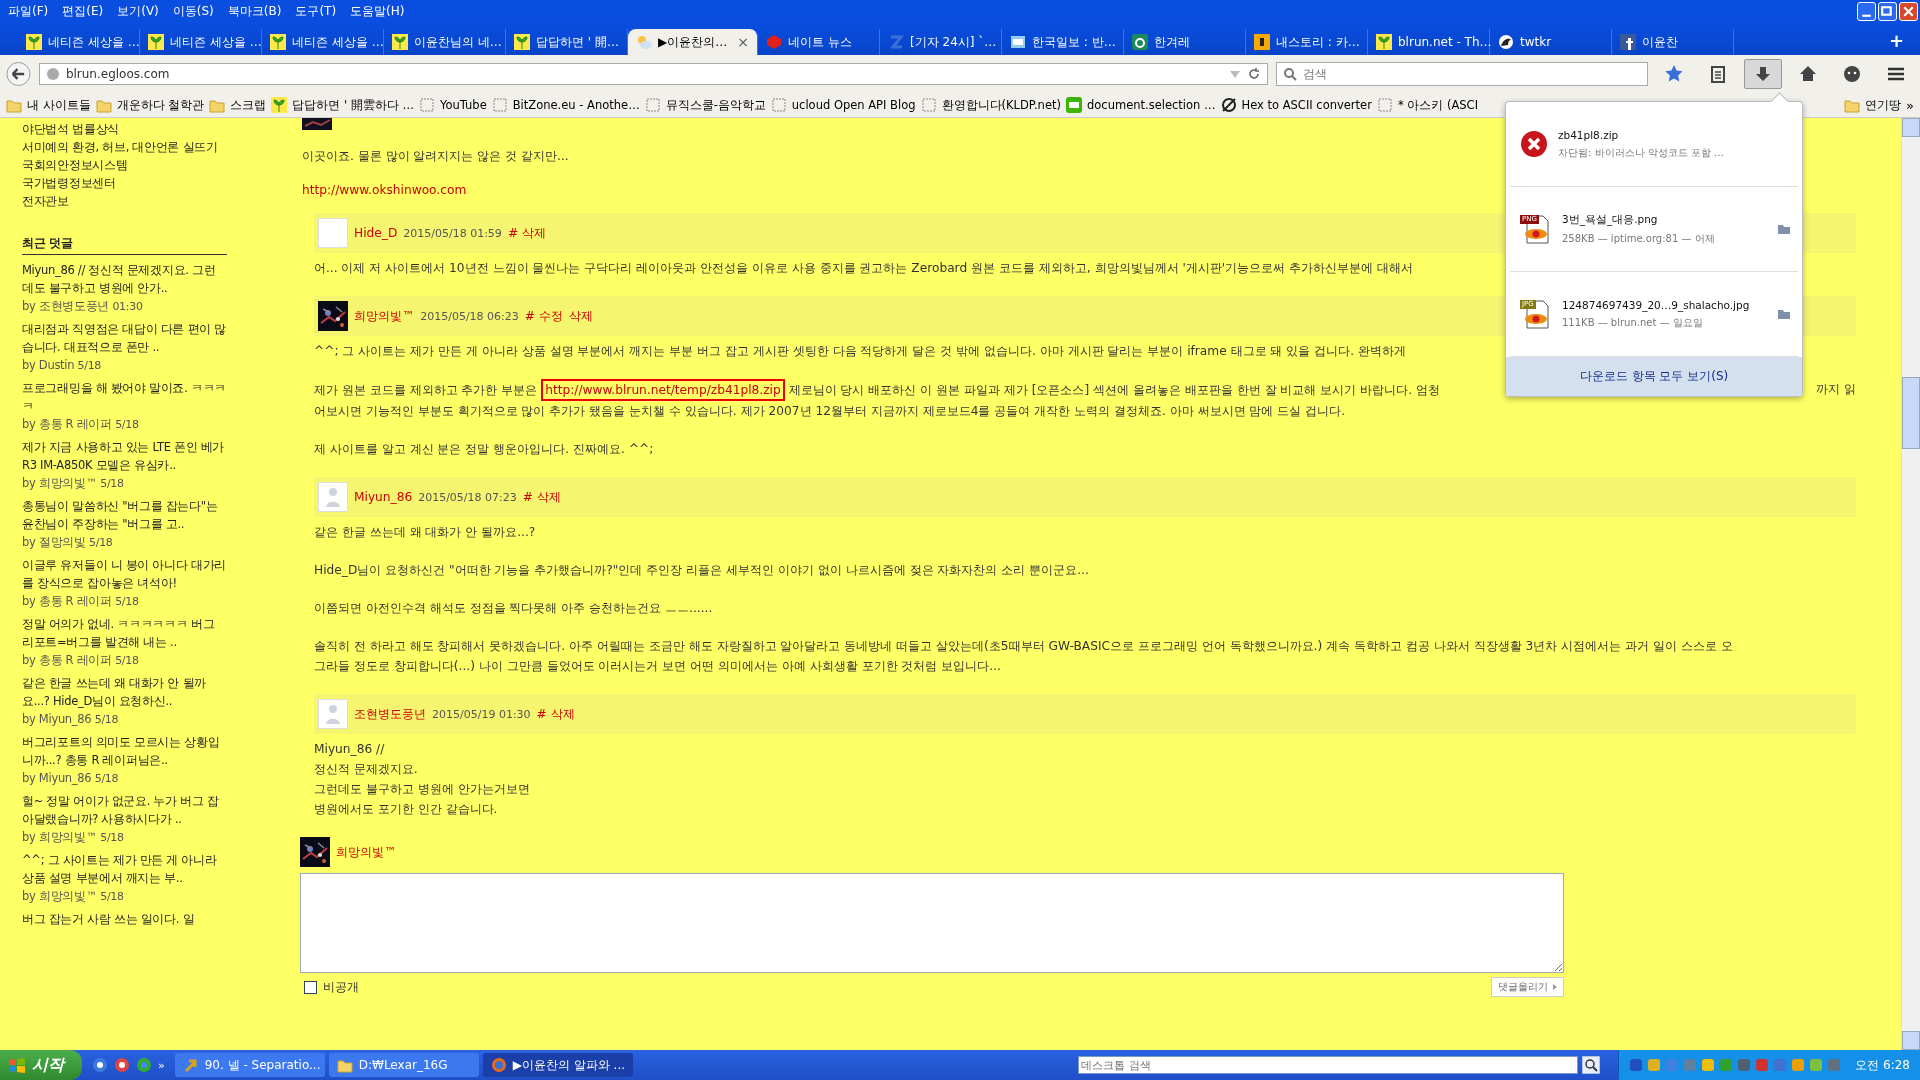 The height and width of the screenshot is (1080, 1920). I want to click on menu-item: 보기(V), so click(138, 11).